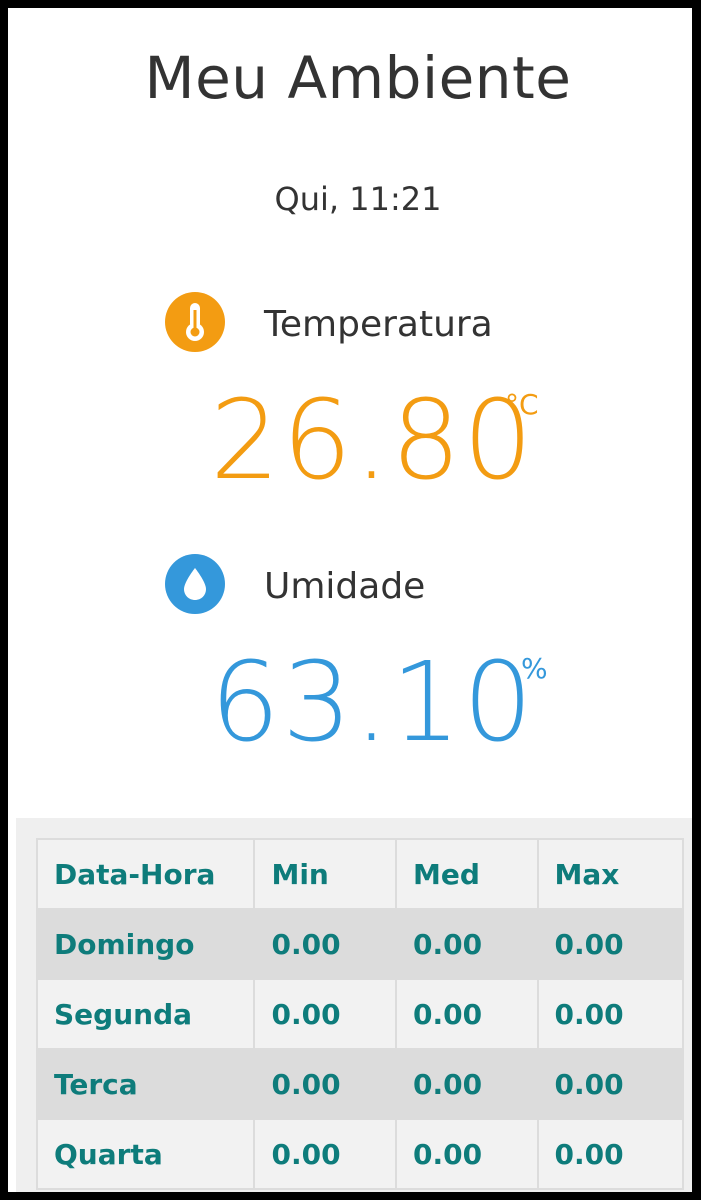  I want to click on header-max: Max, so click(610, 874).